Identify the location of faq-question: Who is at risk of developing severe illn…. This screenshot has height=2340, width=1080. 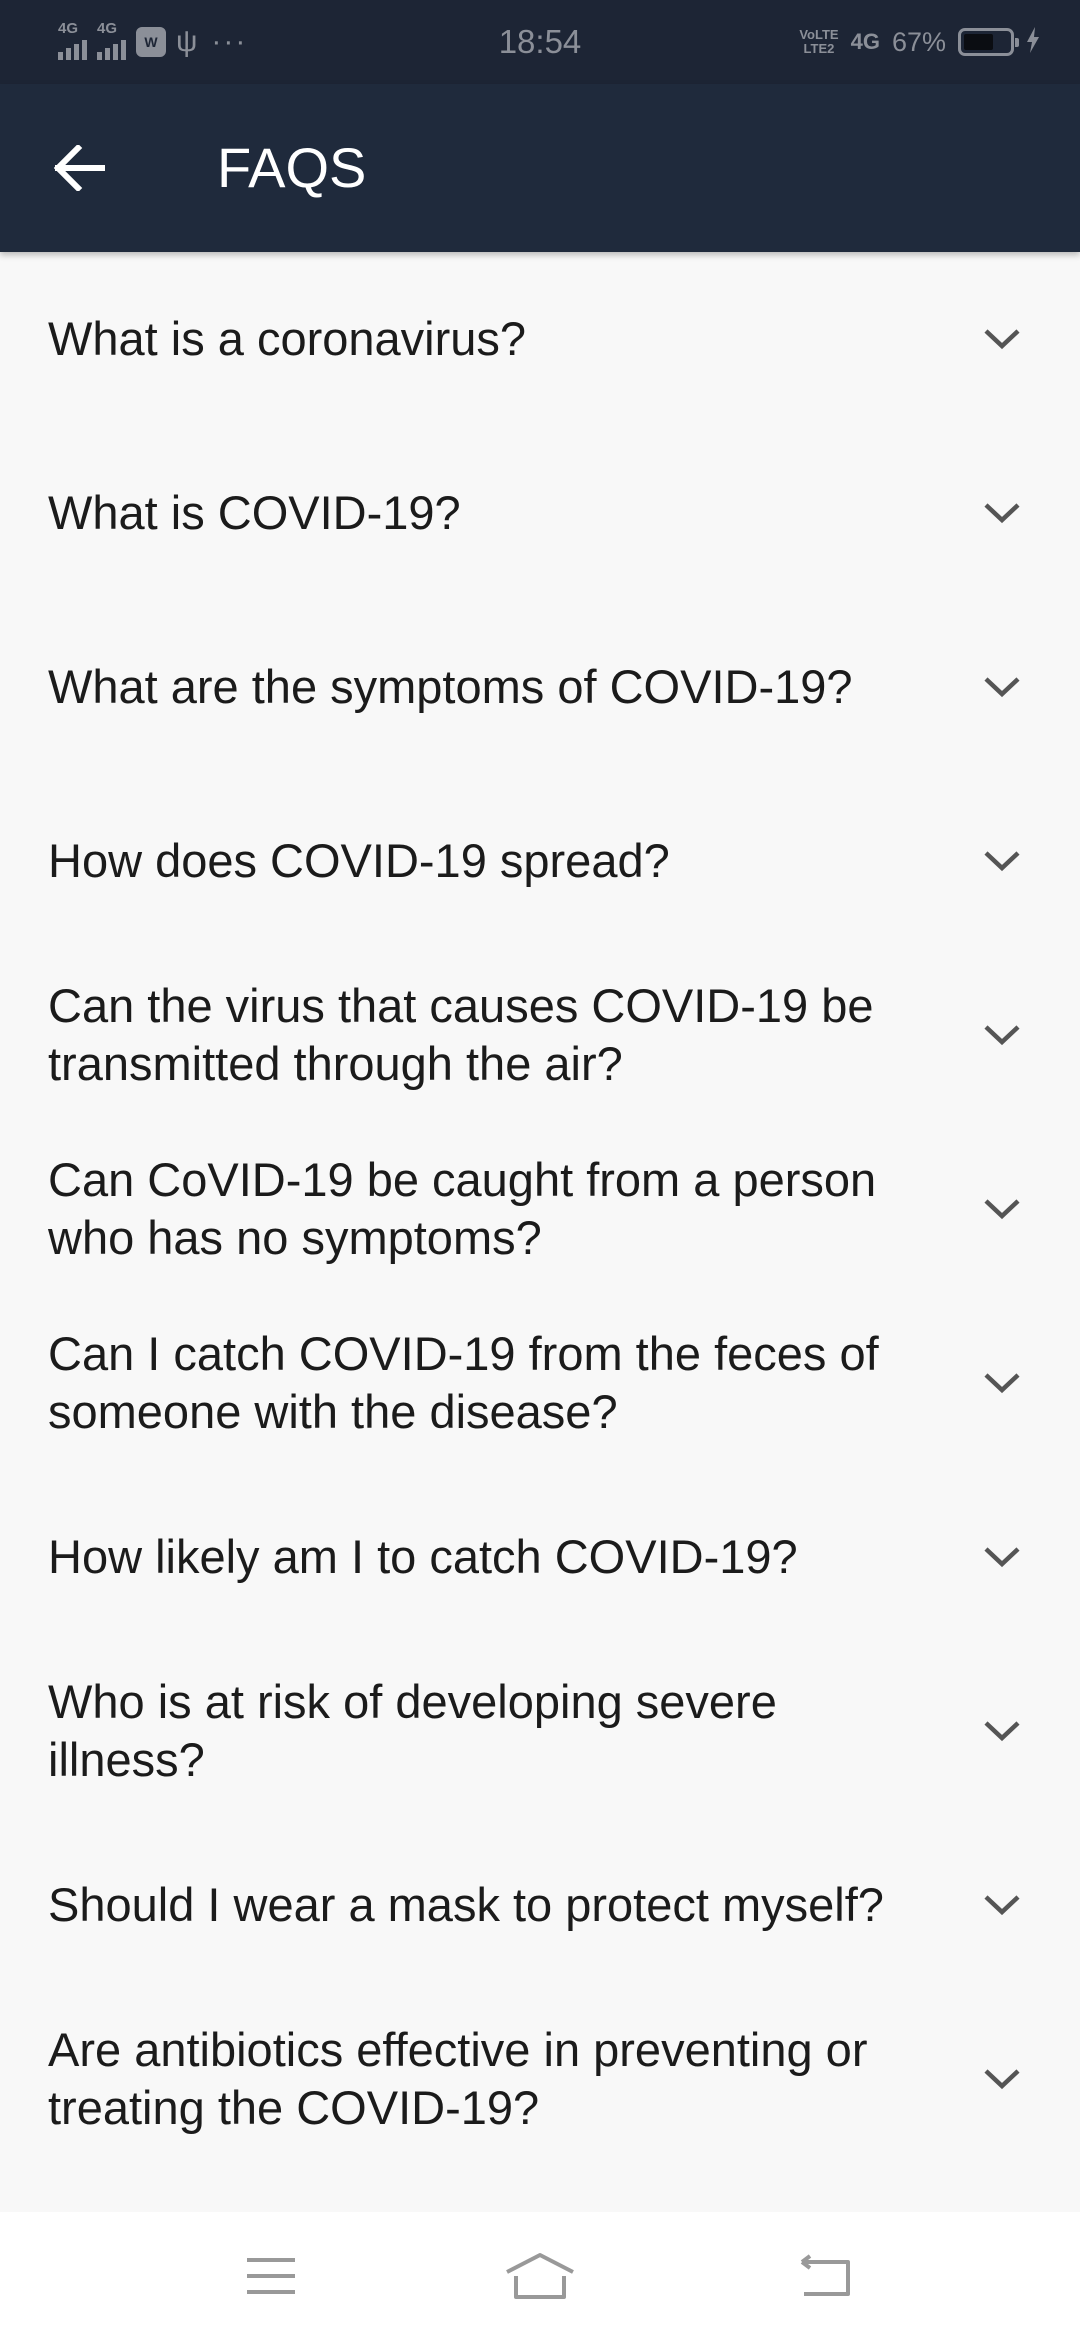
(412, 1730).